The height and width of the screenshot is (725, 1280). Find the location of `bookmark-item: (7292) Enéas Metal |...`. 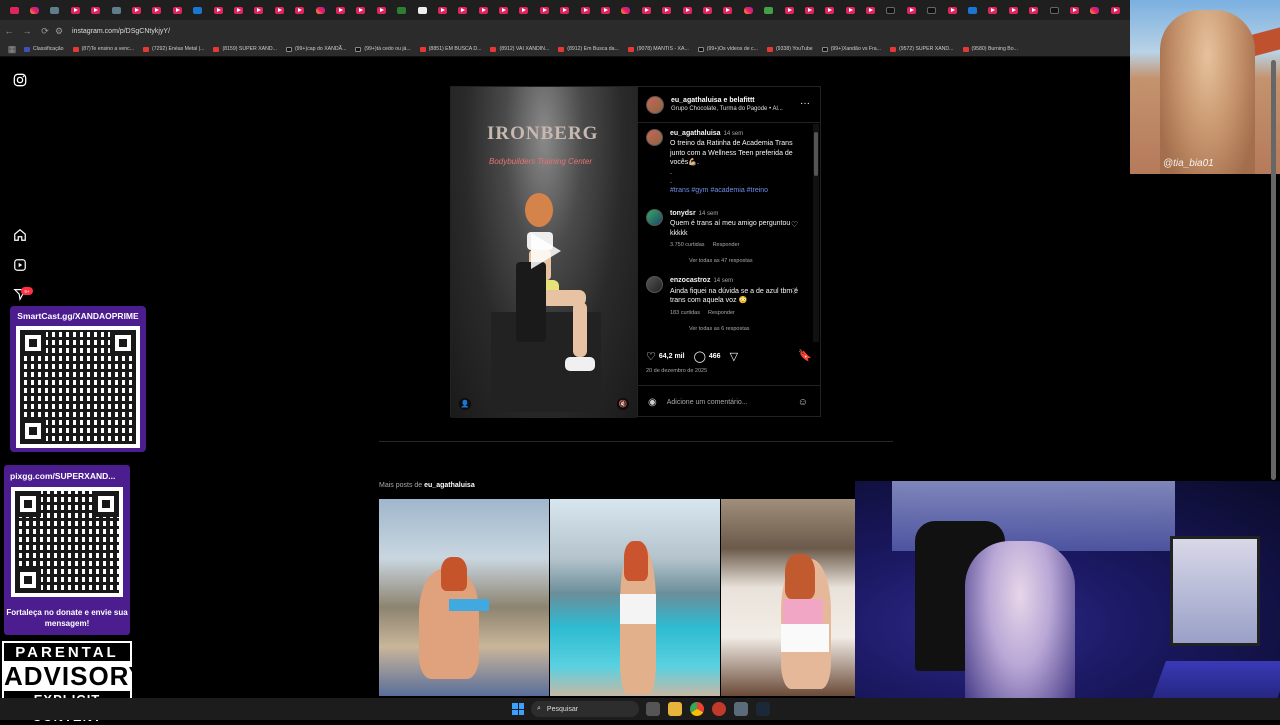

bookmark-item: (7292) Enéas Metal |... is located at coordinates (173, 49).